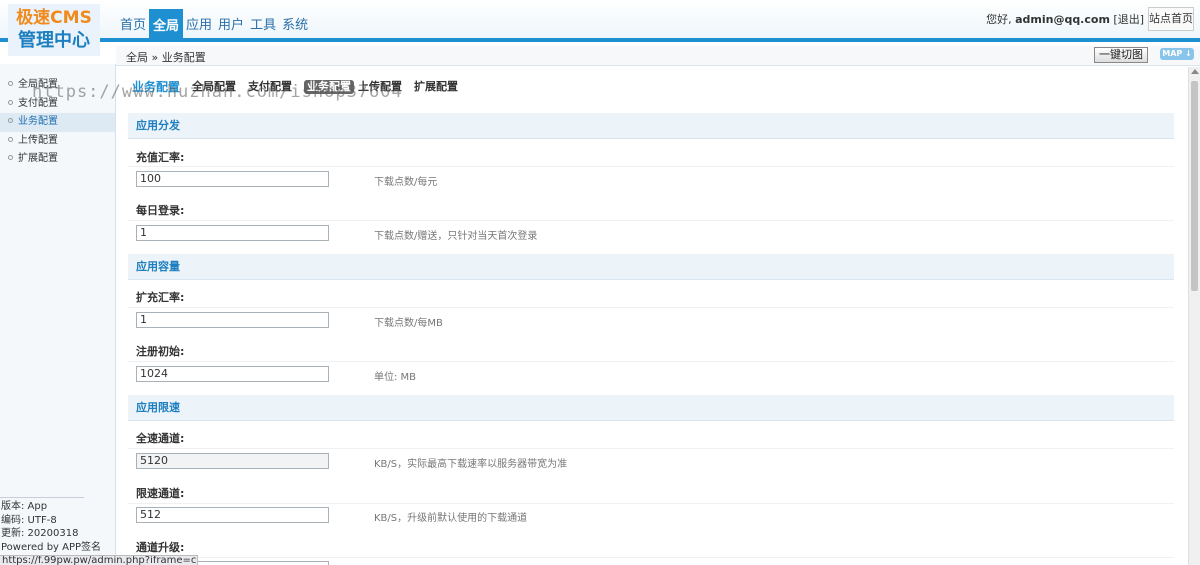 The width and height of the screenshot is (1200, 565). Describe the element at coordinates (160, 493) in the screenshot. I see `limited-channel-label: 限速通道:` at that location.